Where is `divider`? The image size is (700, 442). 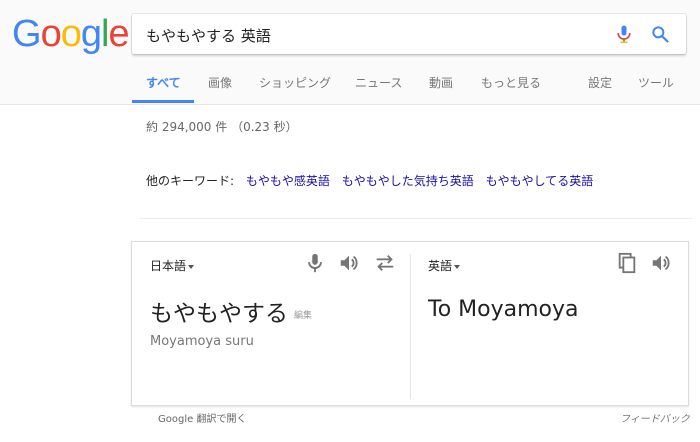 divider is located at coordinates (416, 218).